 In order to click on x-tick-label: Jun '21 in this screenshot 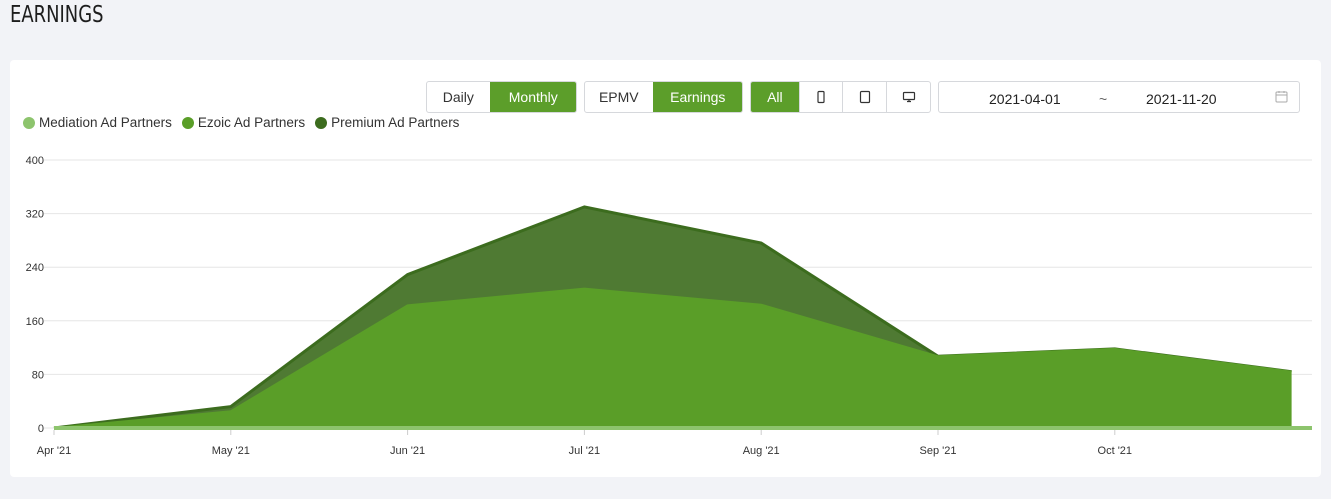, I will do `click(407, 451)`.